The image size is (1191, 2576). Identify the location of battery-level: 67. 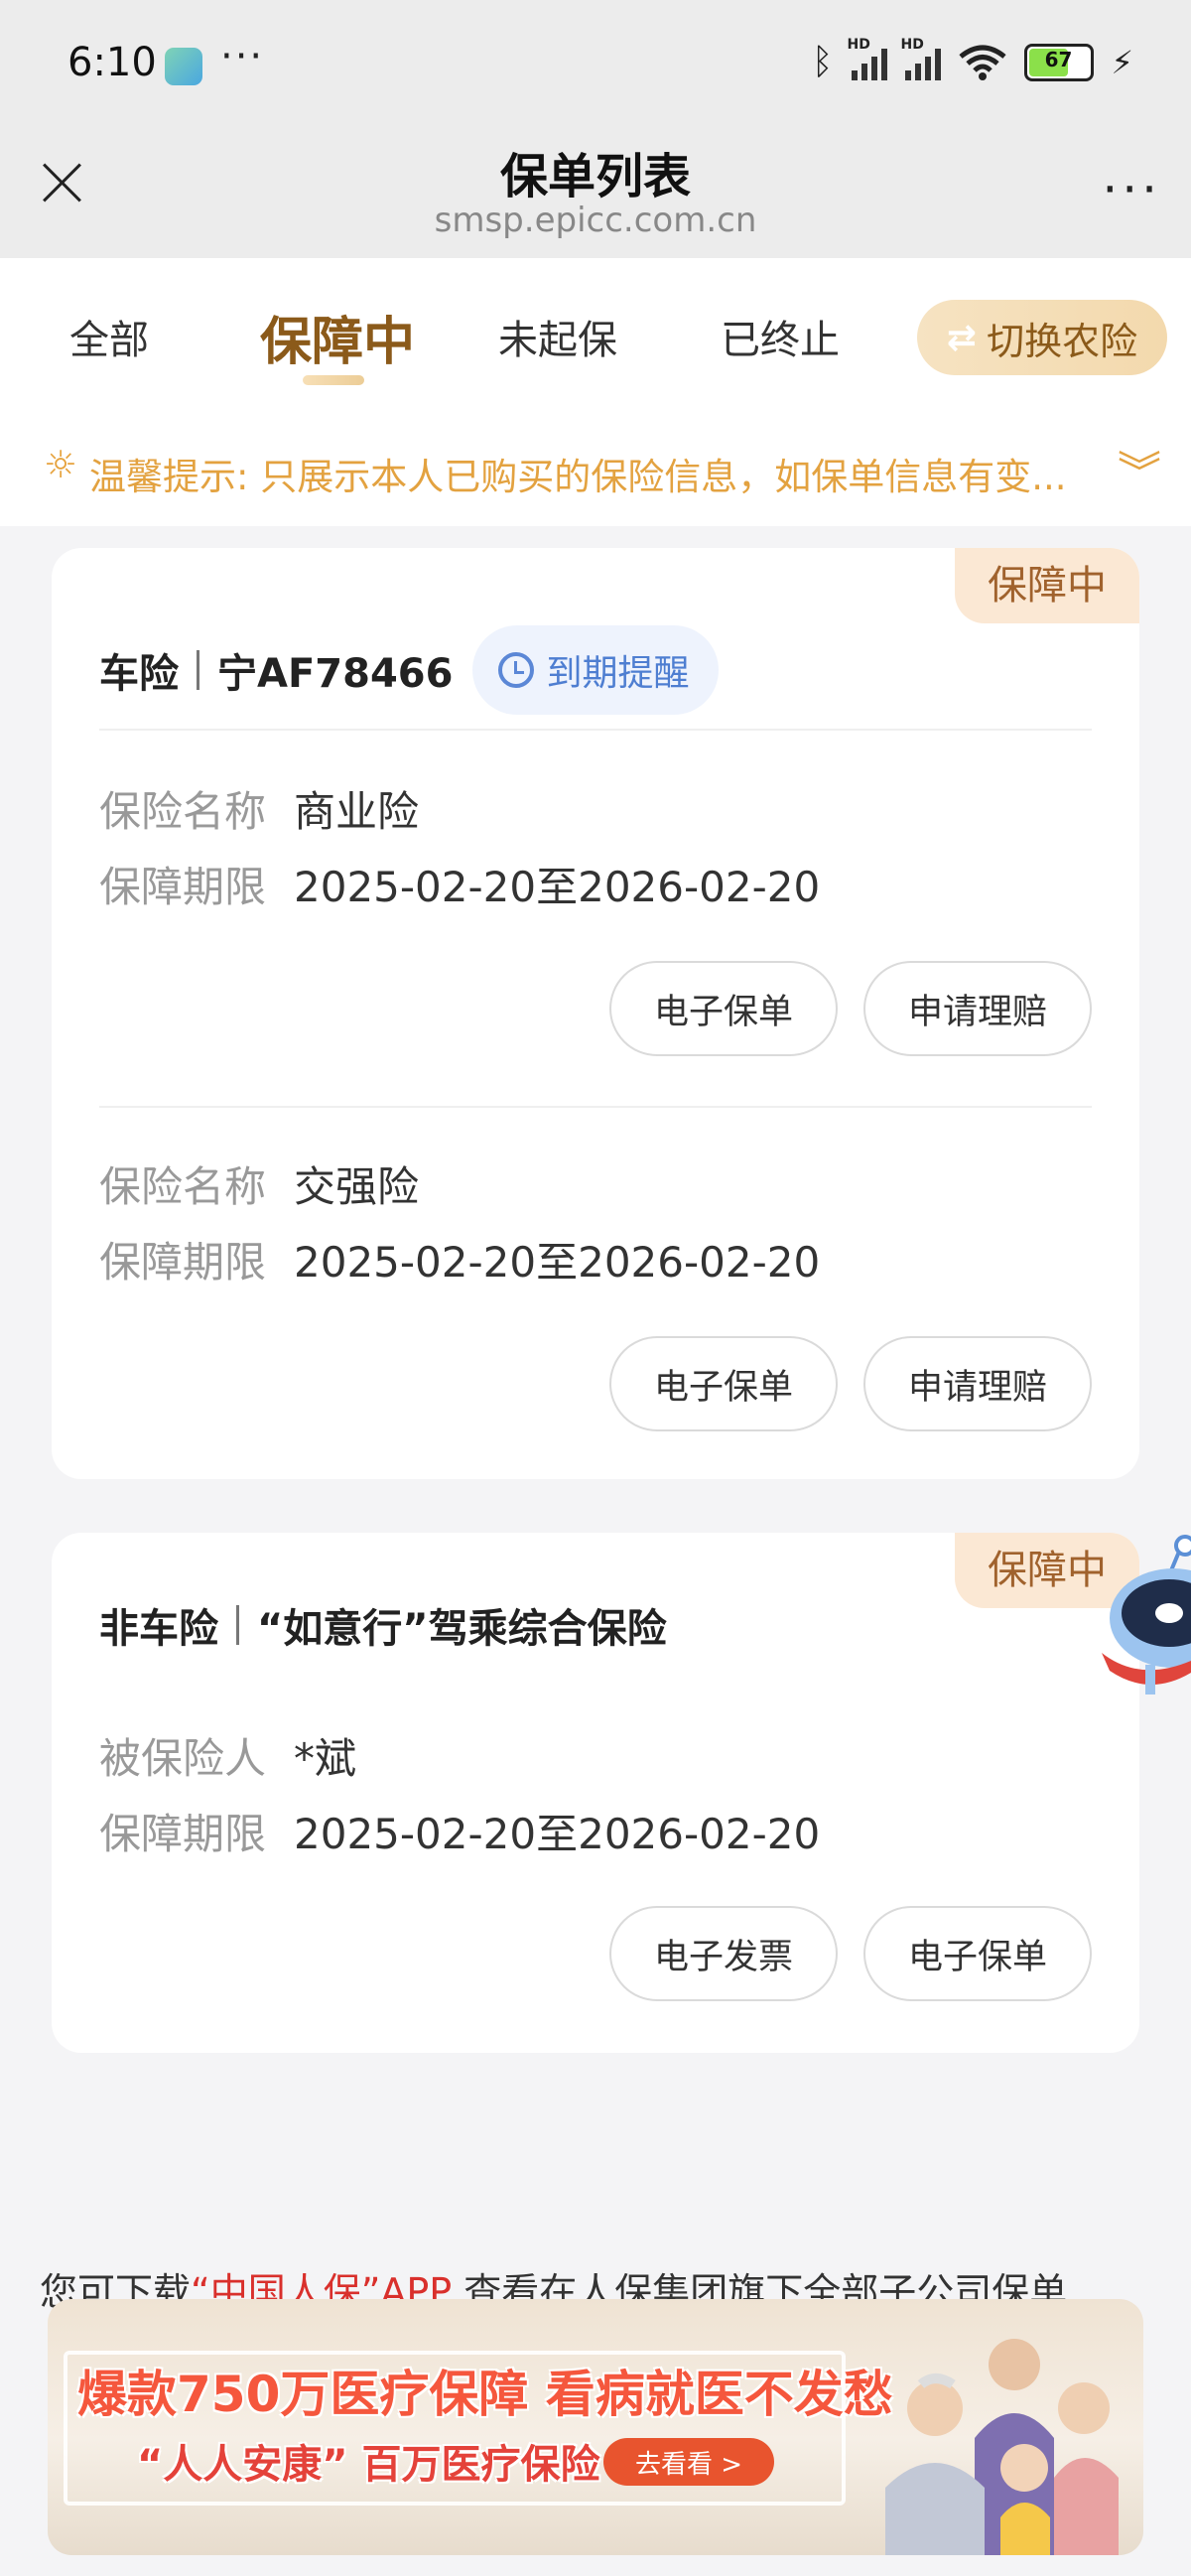
(1059, 59).